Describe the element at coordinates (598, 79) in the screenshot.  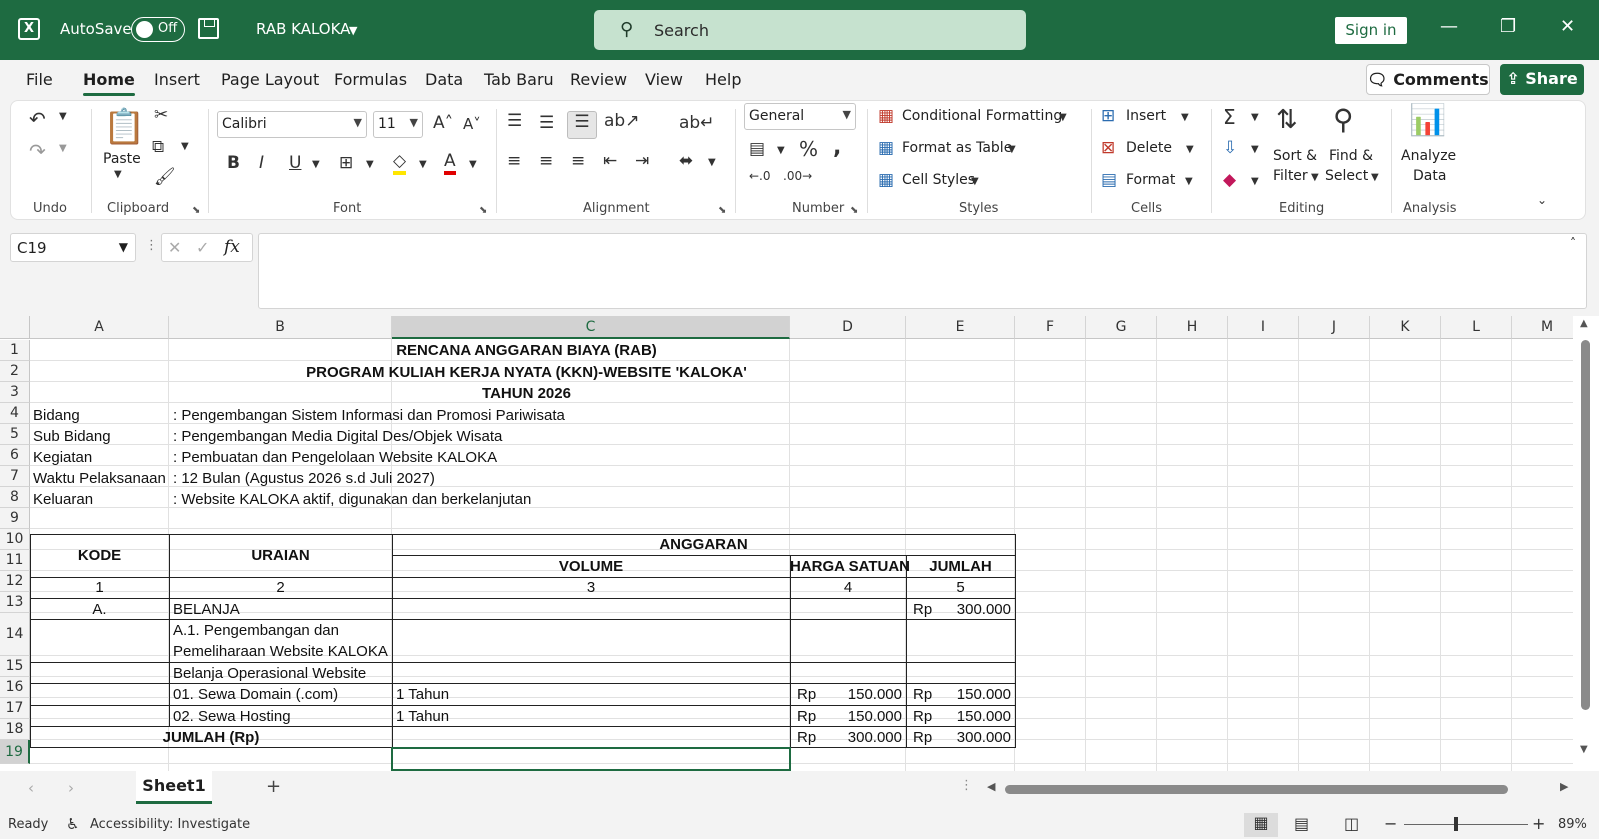
I see `tab-review: Review` at that location.